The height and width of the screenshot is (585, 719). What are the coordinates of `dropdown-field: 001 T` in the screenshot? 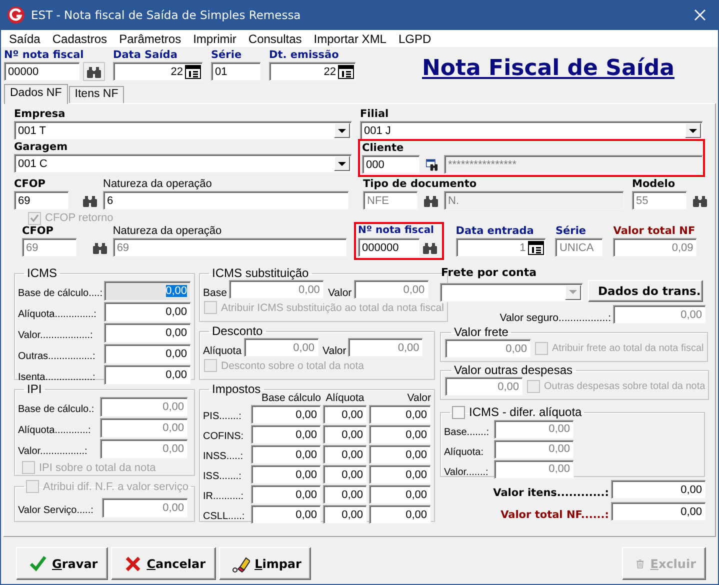 It's located at (183, 130).